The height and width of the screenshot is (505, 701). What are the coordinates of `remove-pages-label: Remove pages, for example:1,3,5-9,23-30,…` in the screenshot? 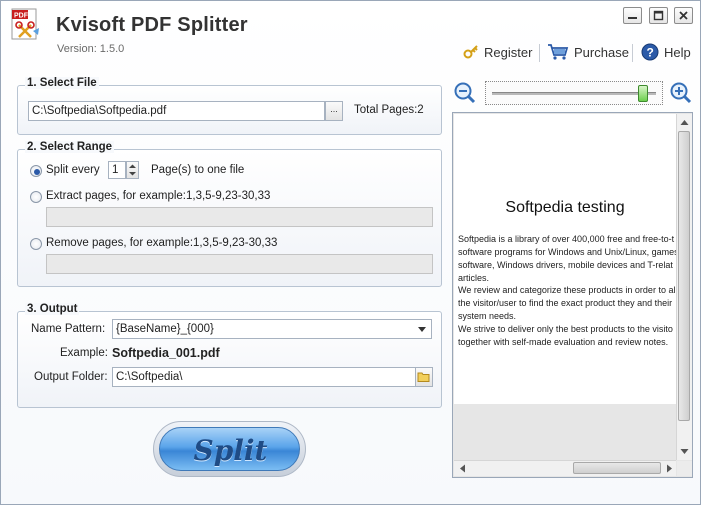 It's located at (162, 243).